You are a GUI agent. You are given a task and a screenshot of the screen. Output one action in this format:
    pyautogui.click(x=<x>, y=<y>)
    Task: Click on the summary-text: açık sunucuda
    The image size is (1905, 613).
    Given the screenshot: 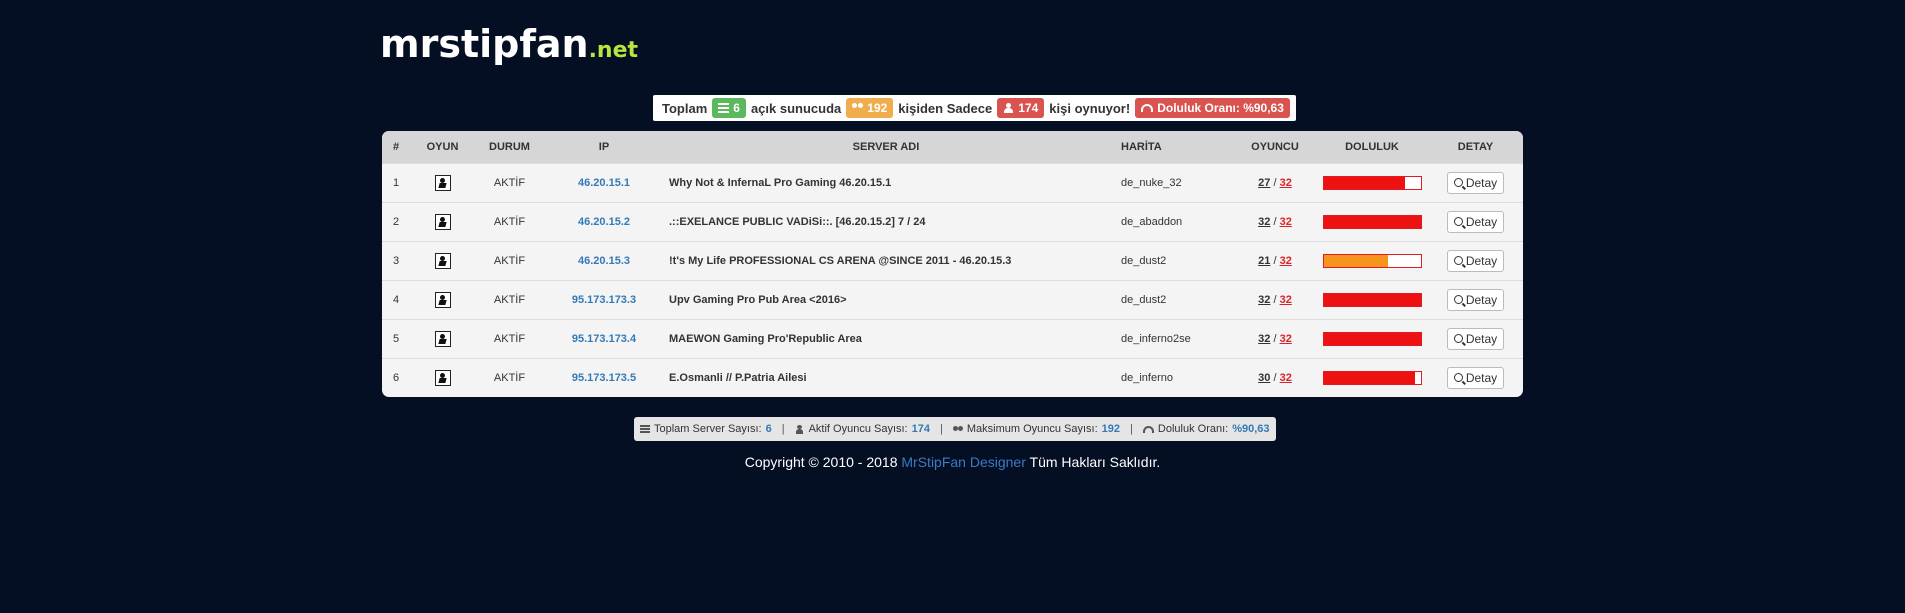 What is the action you would take?
    pyautogui.click(x=796, y=108)
    